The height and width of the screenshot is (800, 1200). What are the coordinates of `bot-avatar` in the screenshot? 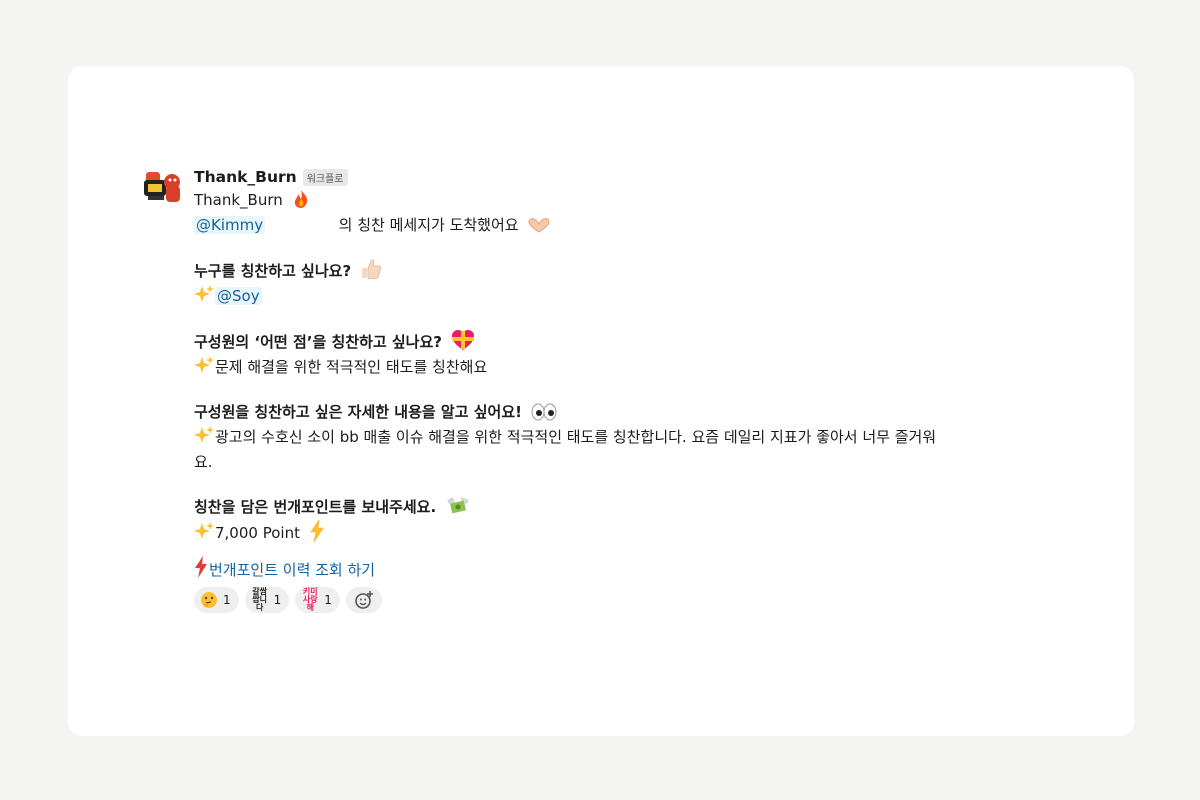 It's located at (163, 187).